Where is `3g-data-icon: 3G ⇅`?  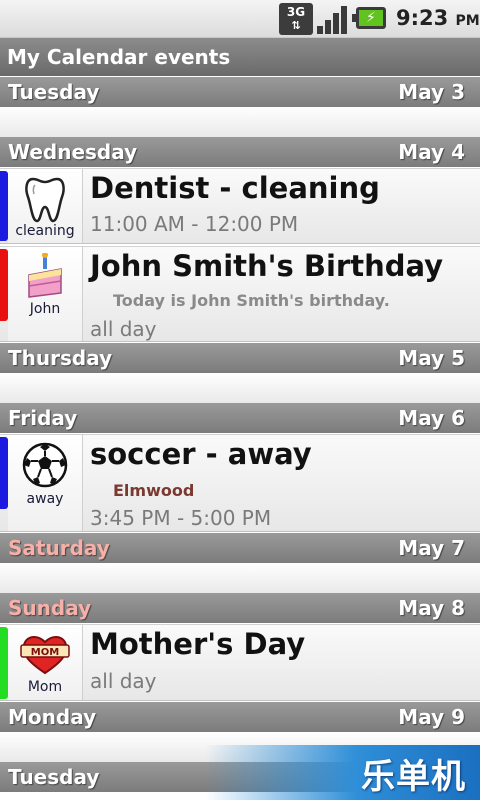 3g-data-icon: 3G ⇅ is located at coordinates (296, 19).